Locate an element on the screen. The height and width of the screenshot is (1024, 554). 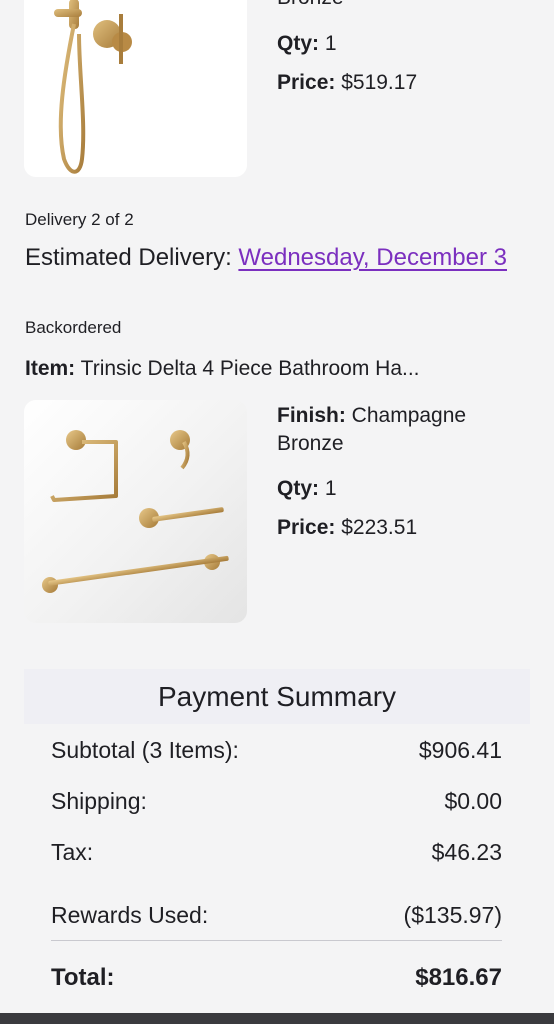
item2-price: Price: $223.51 is located at coordinates (347, 528).